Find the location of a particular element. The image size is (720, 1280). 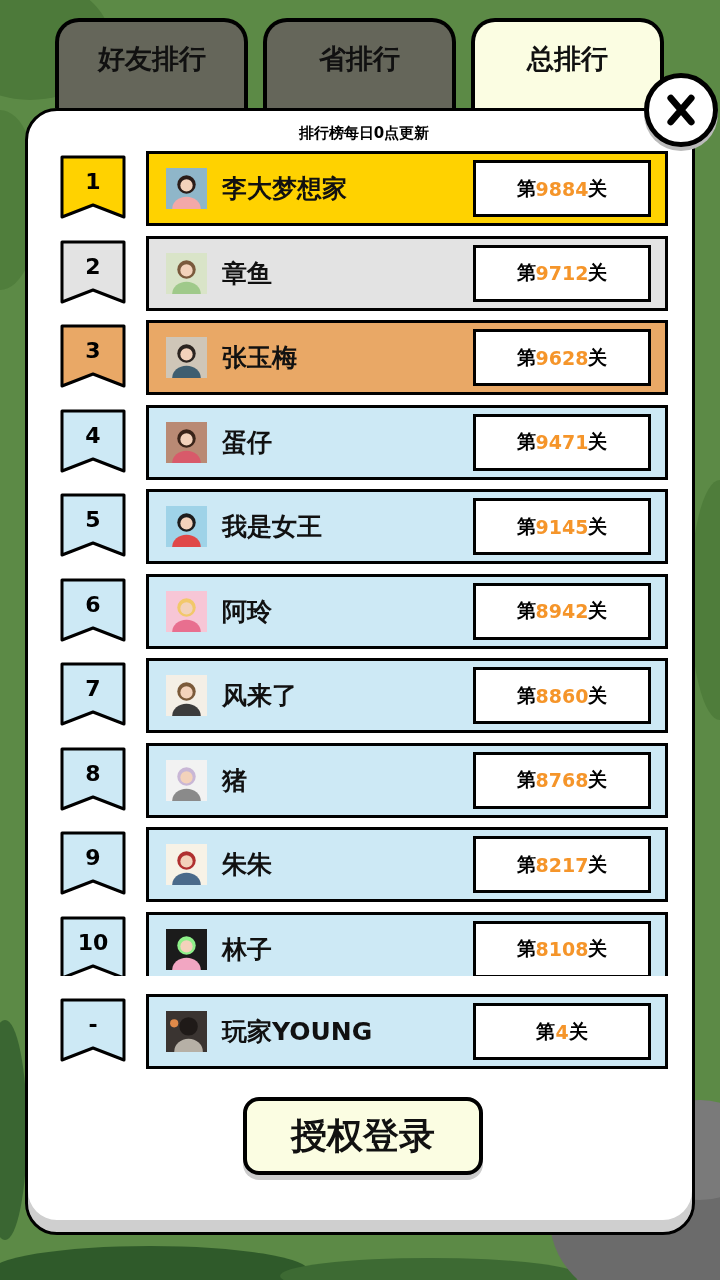

player-name: 张玉梅 is located at coordinates (260, 358).